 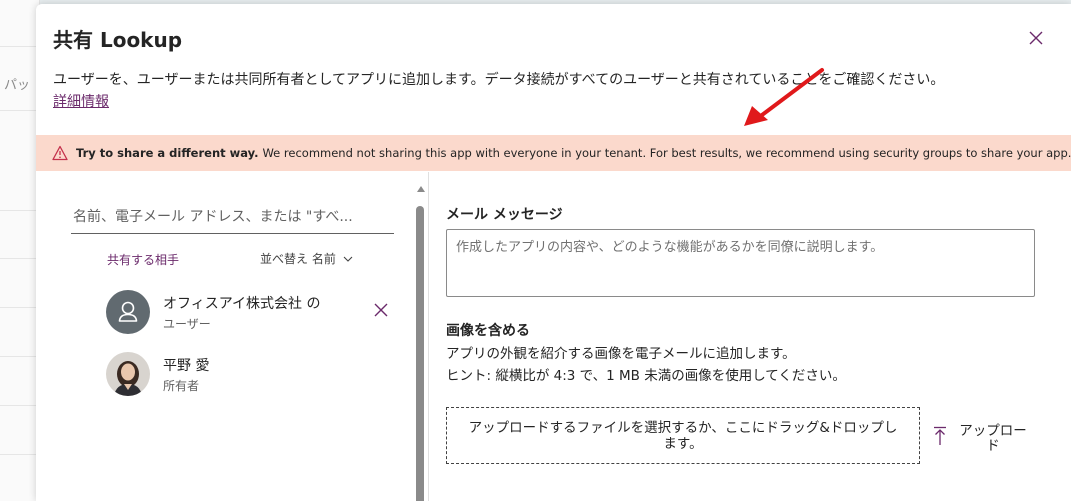 What do you see at coordinates (256, 313) in the screenshot?
I see `person-list-item: オフィスアイ株式会社 の ユーザー` at bounding box center [256, 313].